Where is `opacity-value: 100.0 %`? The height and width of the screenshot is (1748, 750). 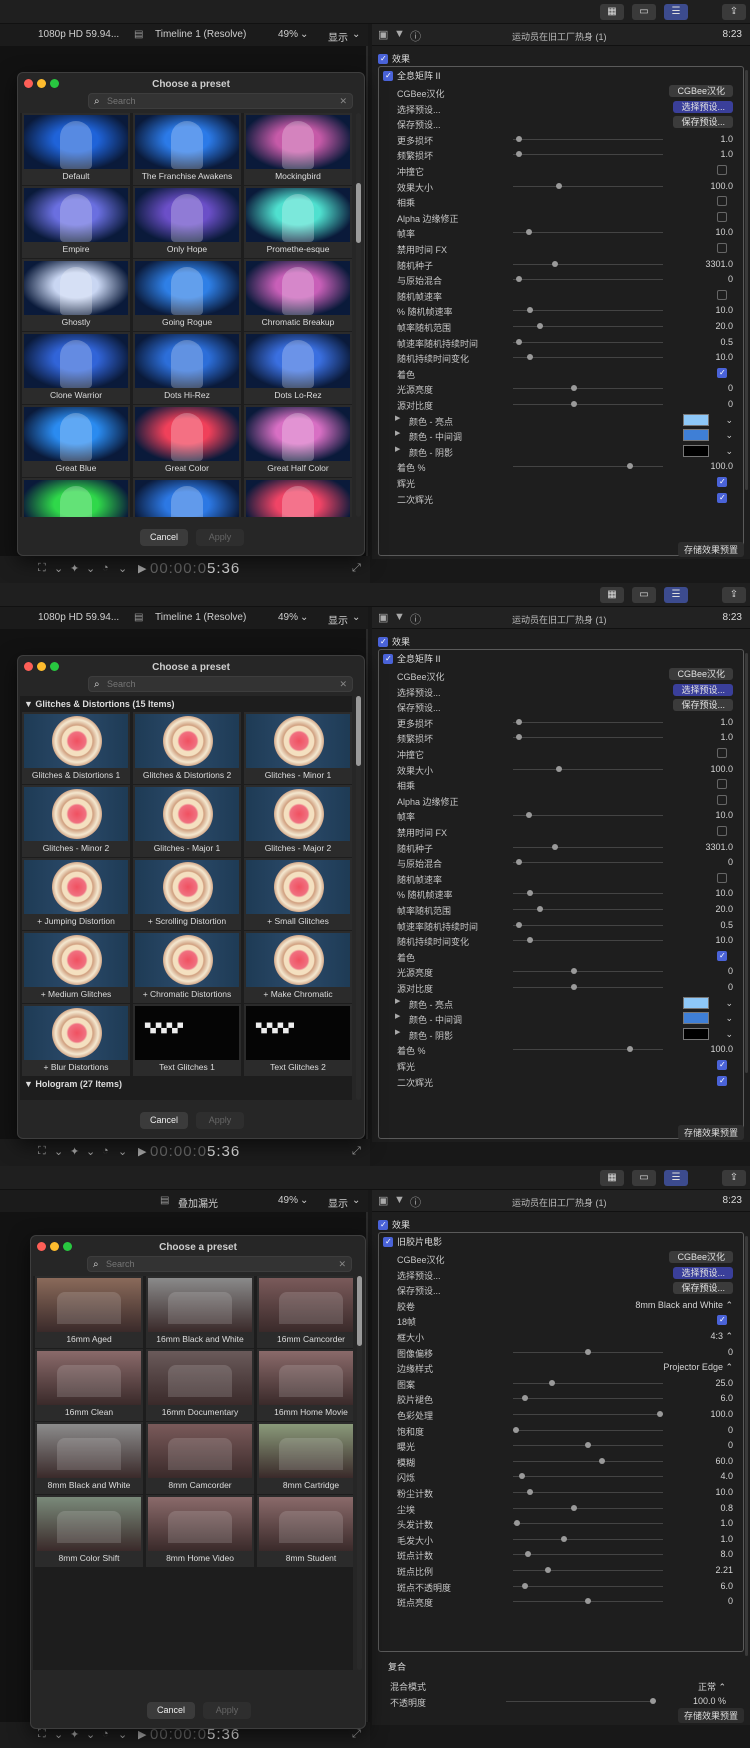 opacity-value: 100.0 % is located at coordinates (709, 1701).